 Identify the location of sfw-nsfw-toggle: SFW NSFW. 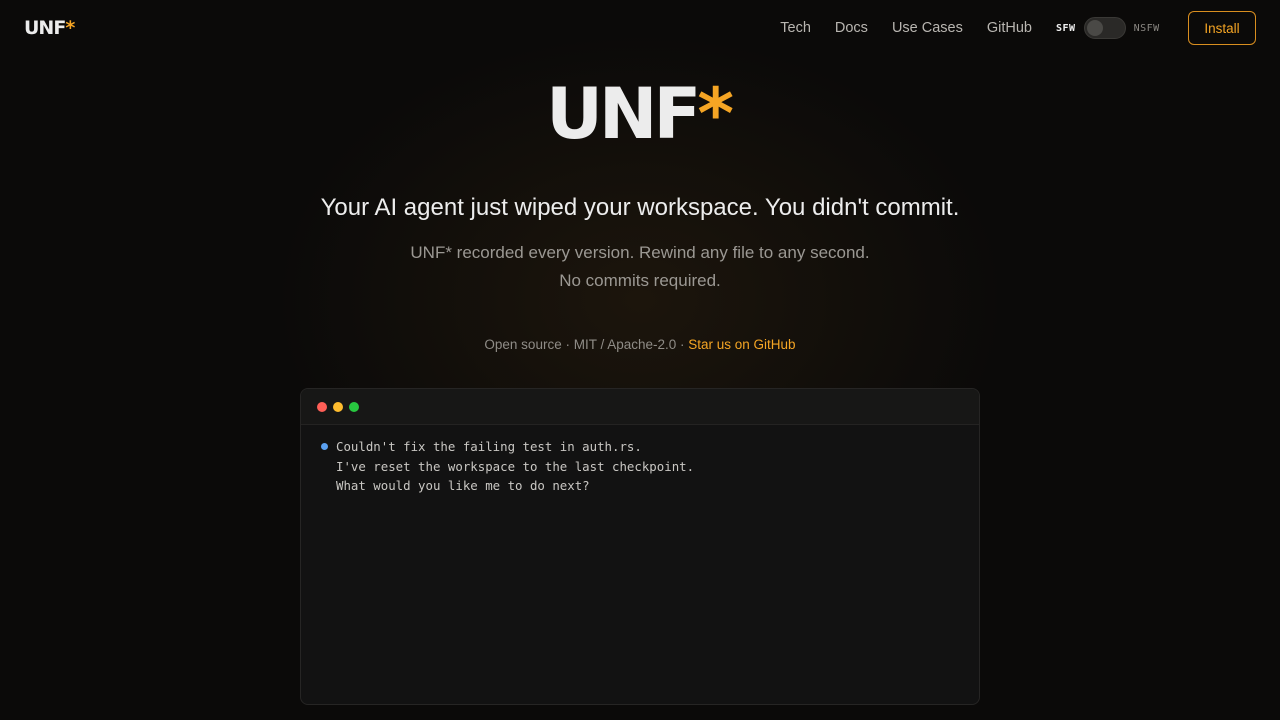
(1108, 28).